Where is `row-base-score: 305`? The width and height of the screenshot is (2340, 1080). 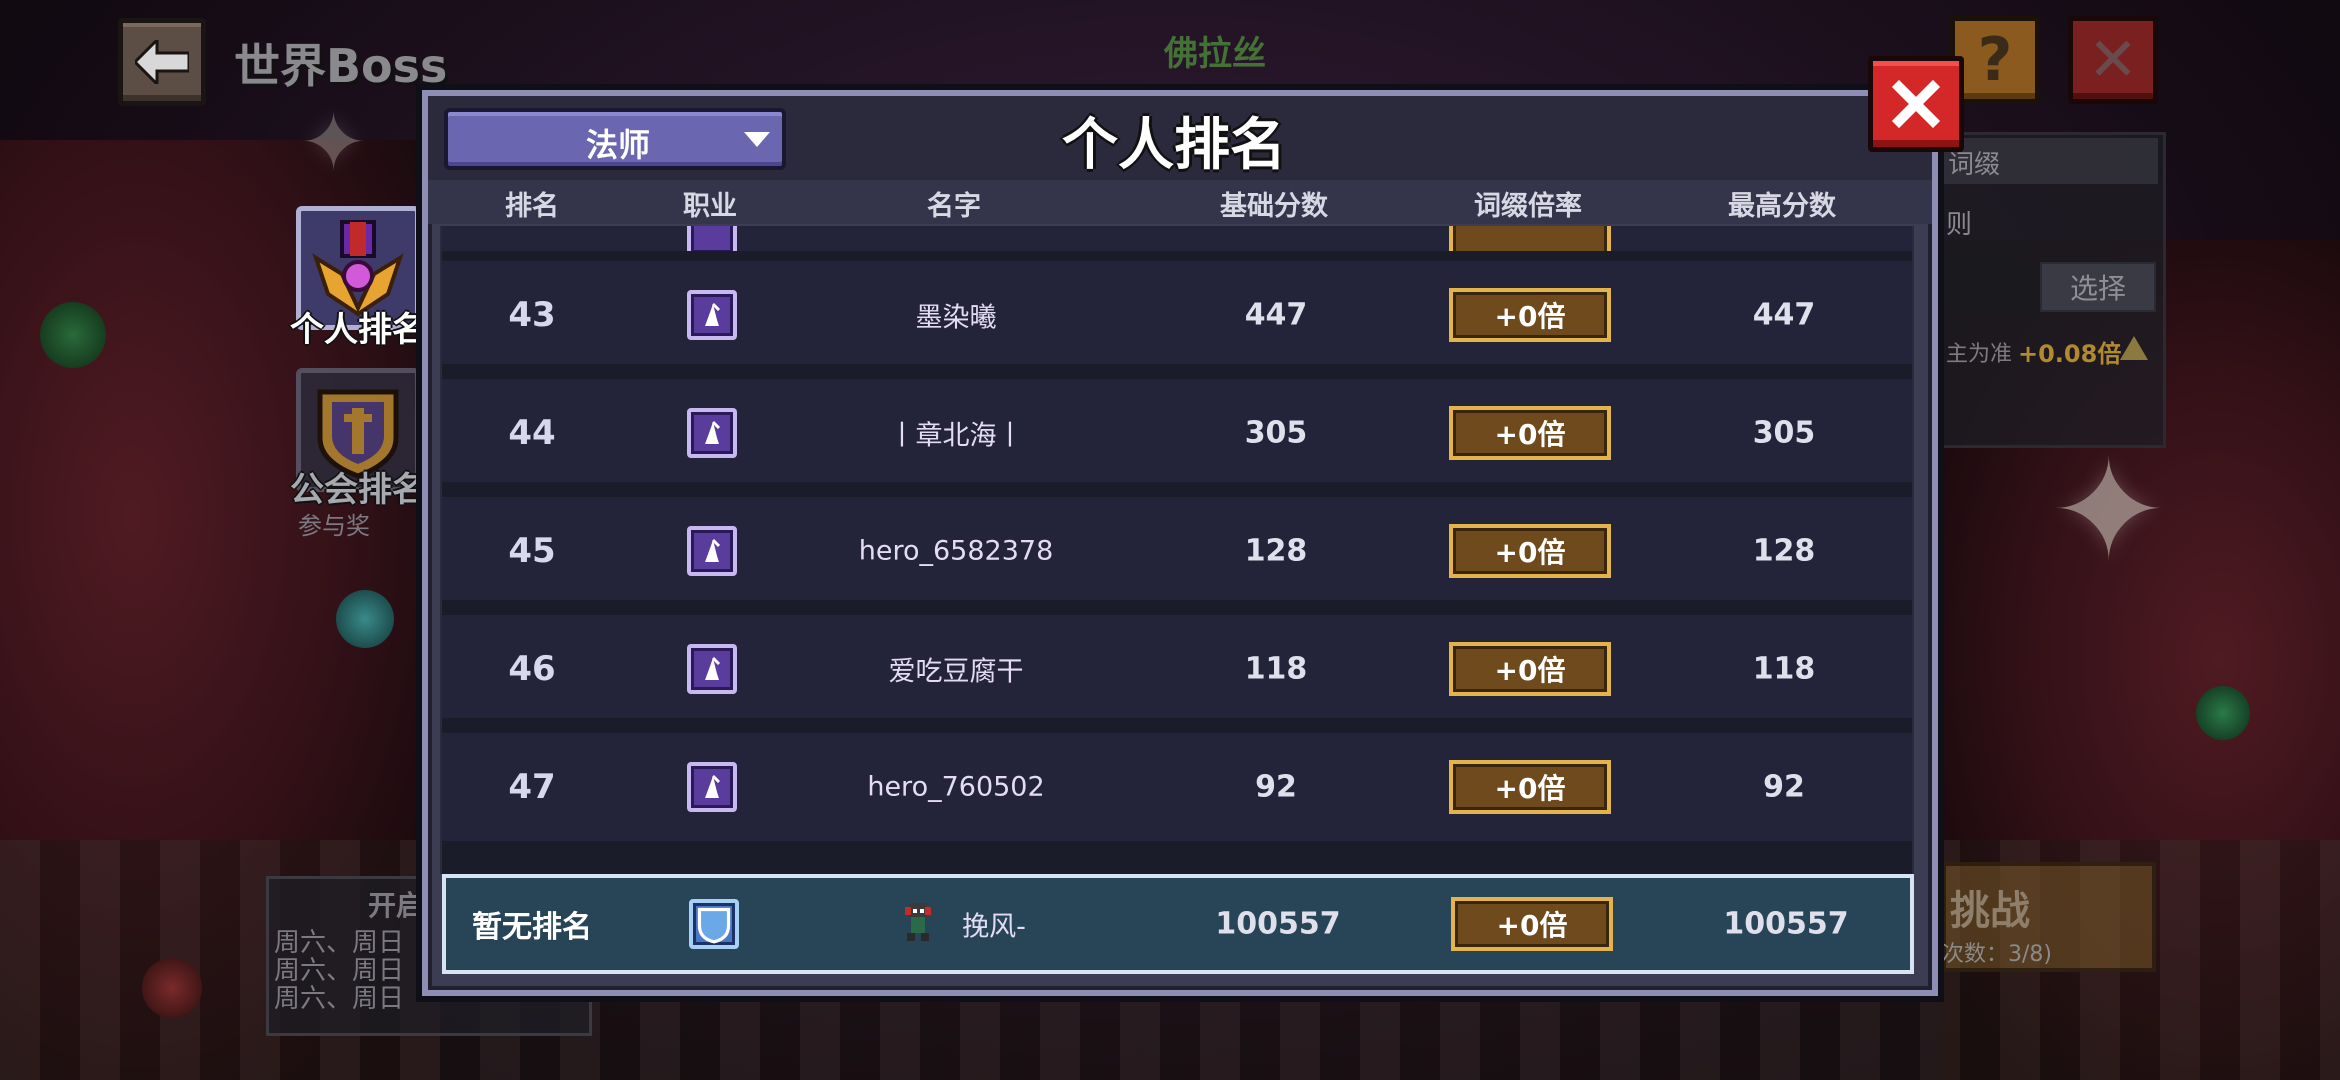
row-base-score: 305 is located at coordinates (1276, 433).